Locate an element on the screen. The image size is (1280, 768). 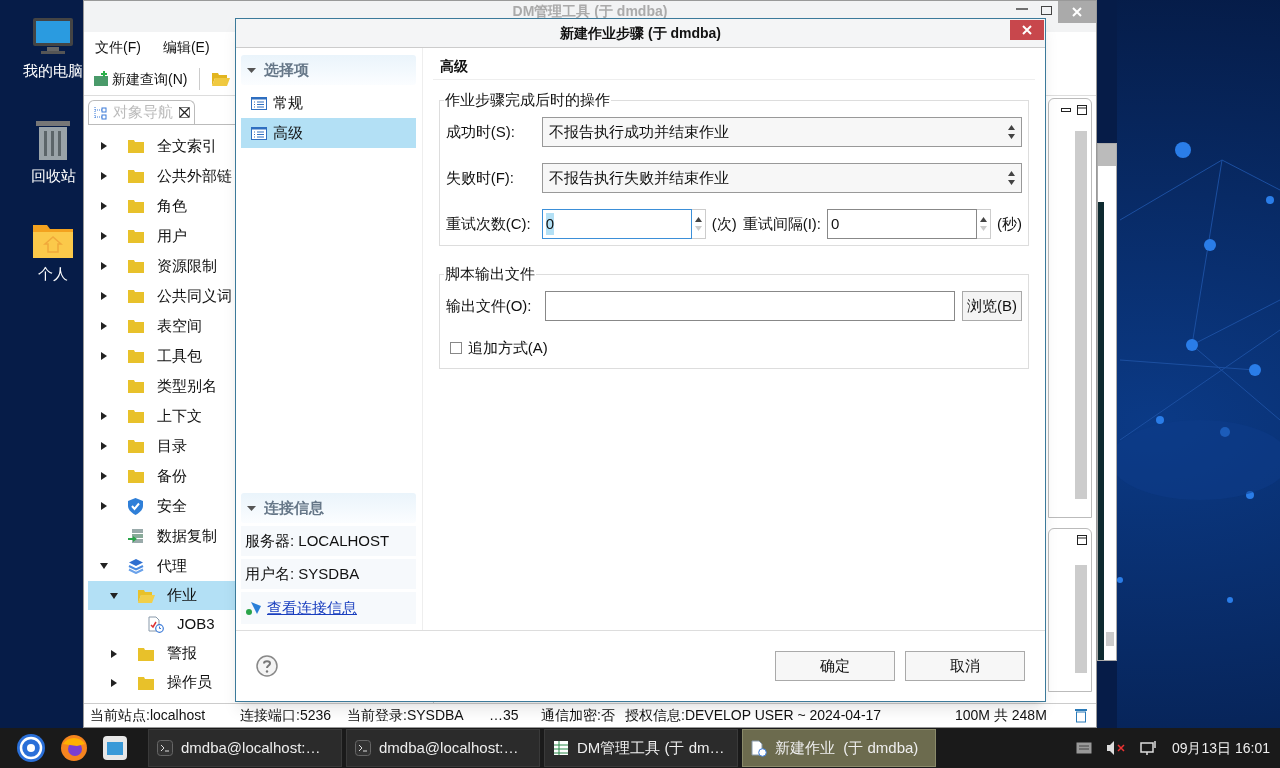
dialog-title: 新建作业步骤 (于 dmdba) is located at coordinates (640, 33).